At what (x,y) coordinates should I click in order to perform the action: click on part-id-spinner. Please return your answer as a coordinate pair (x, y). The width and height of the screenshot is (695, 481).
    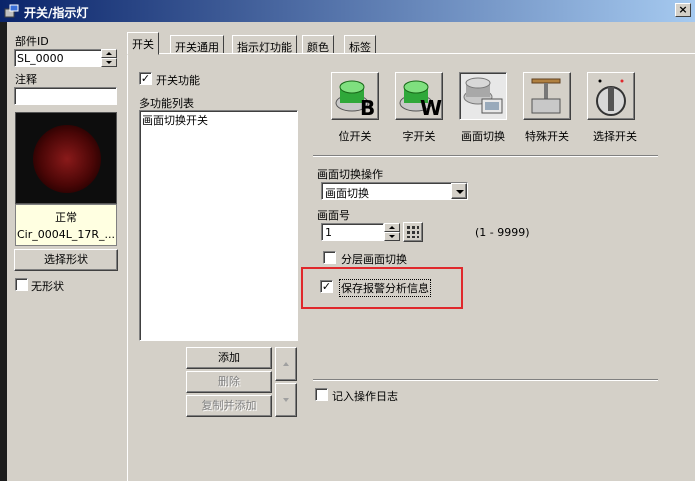
    Looking at the image, I should click on (109, 58).